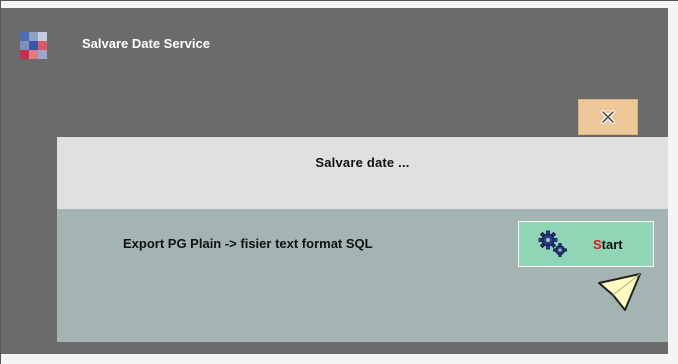 The width and height of the screenshot is (678, 364). Describe the element at coordinates (612, 244) in the screenshot. I see `start-label-rest: tart` at that location.